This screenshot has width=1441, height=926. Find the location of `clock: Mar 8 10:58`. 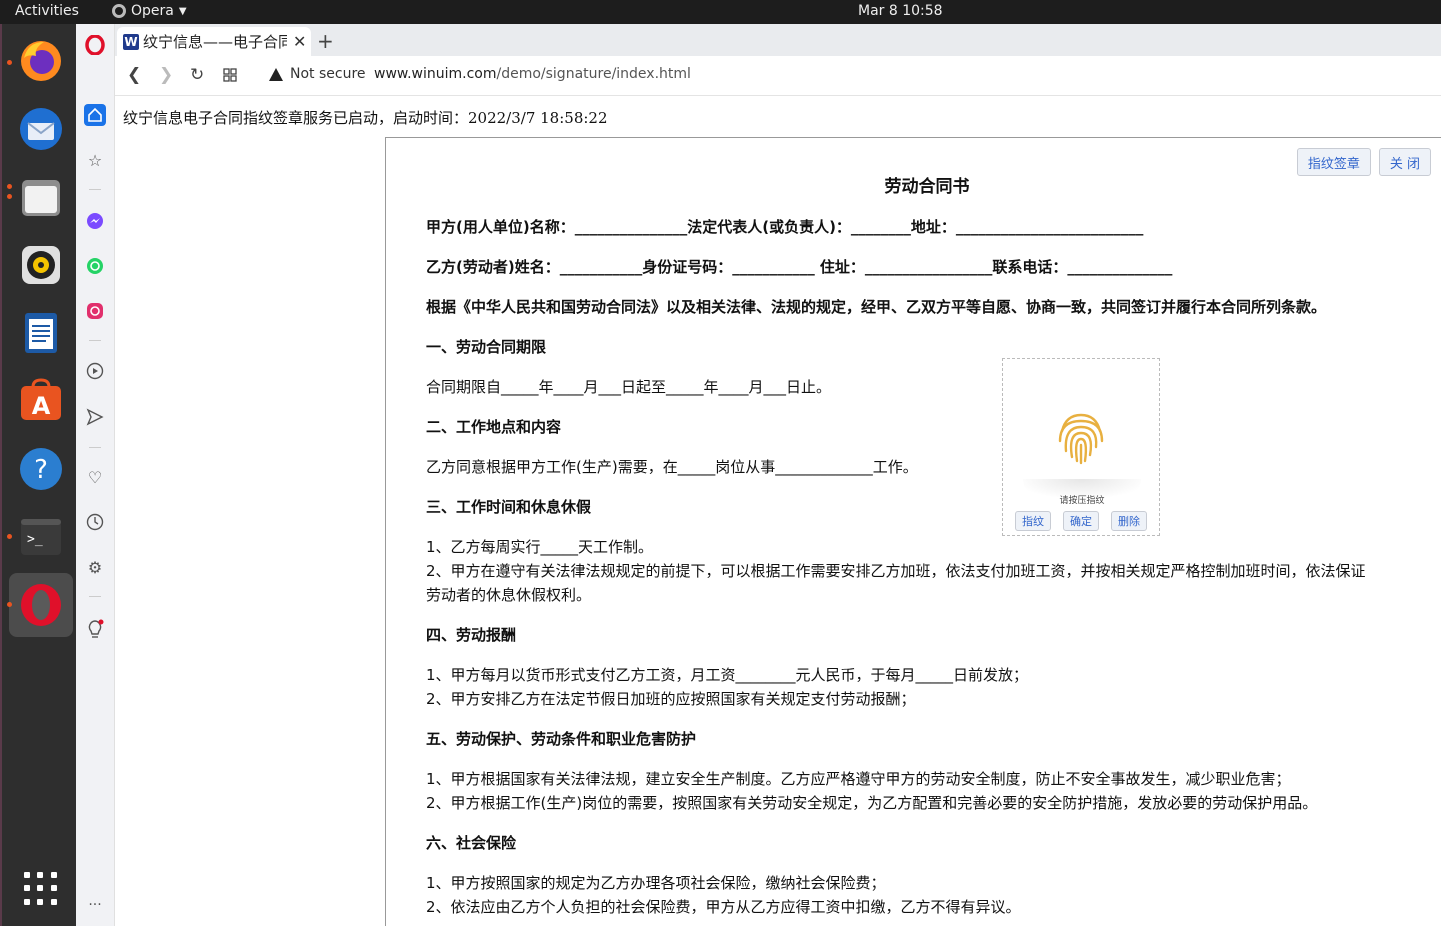

clock: Mar 8 10:58 is located at coordinates (900, 11).